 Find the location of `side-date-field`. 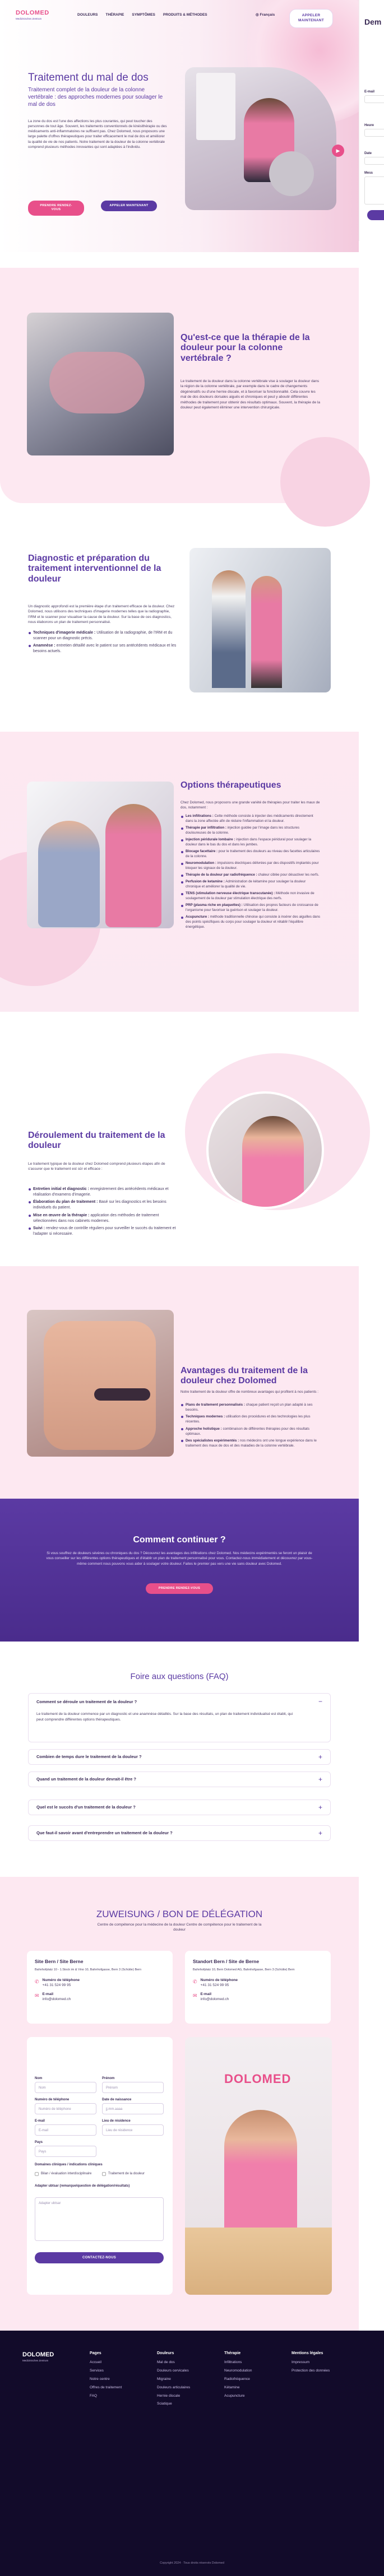

side-date-field is located at coordinates (374, 161).